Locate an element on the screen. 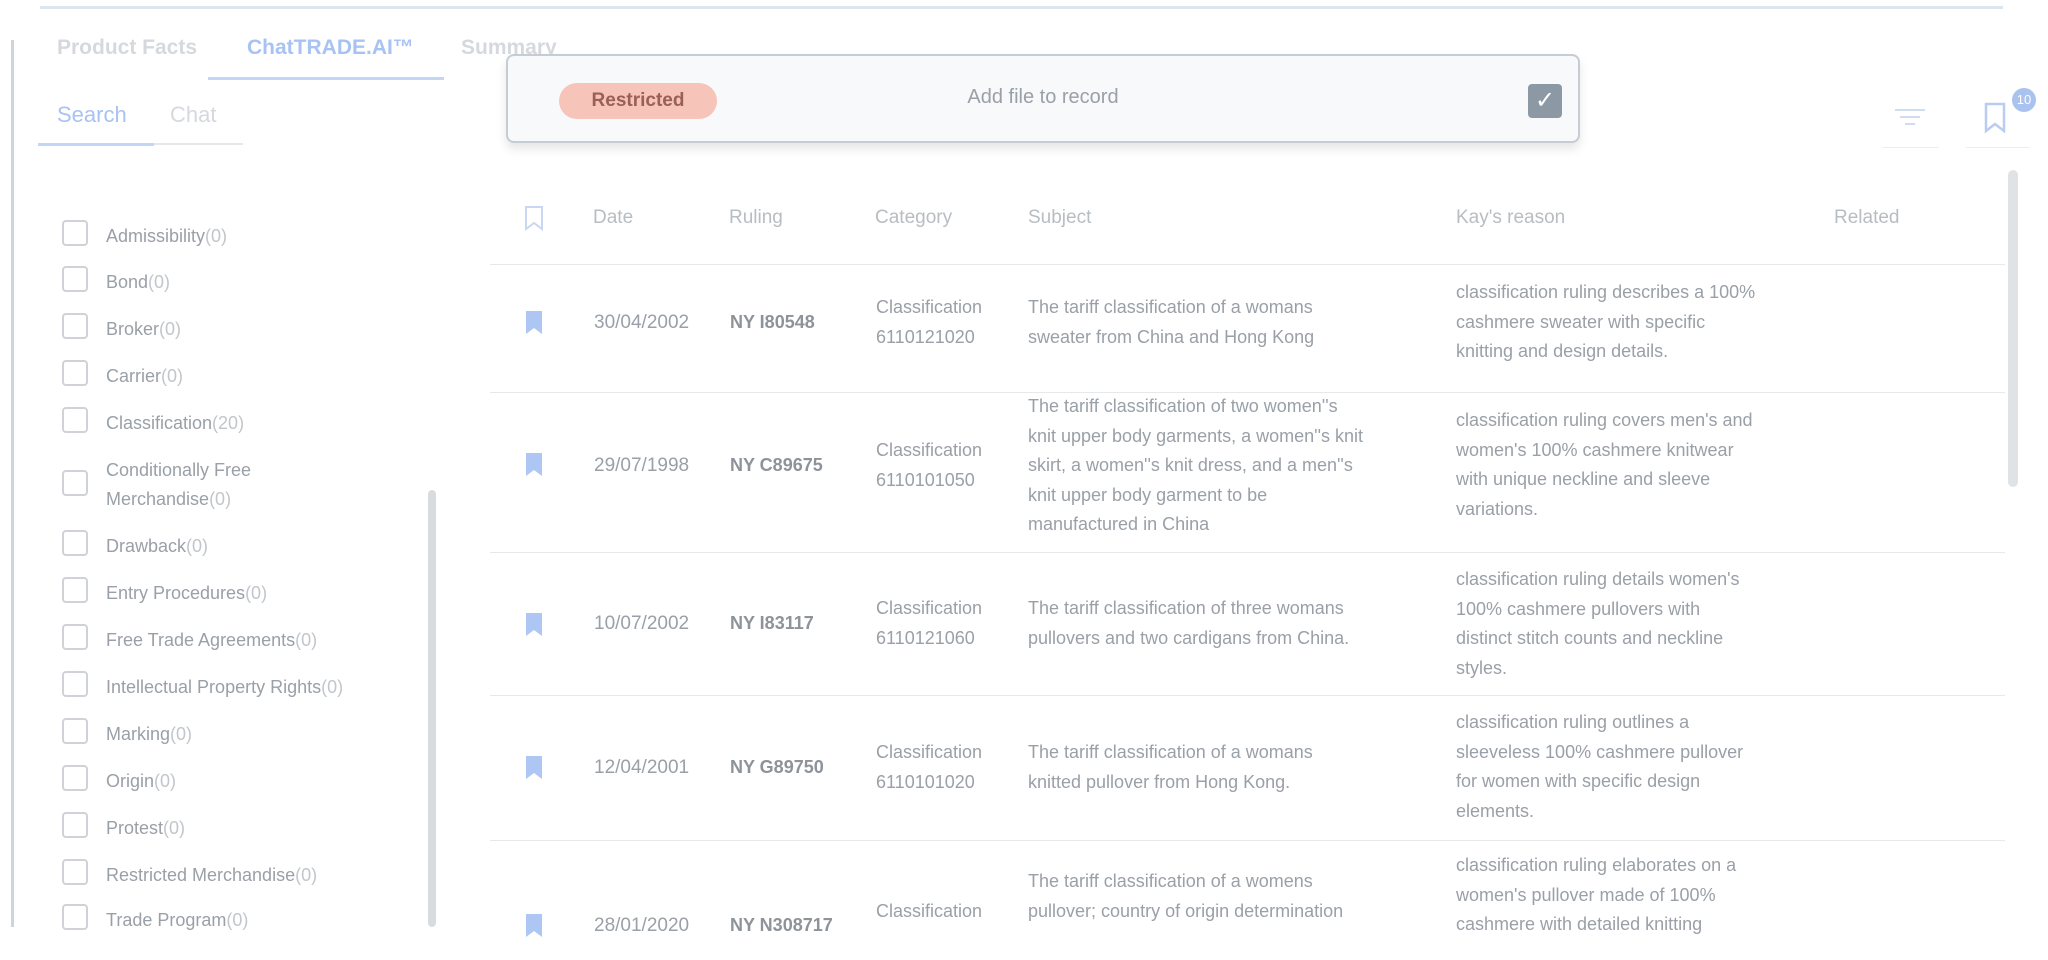  filter-free-trade-agreements: Free Trade Agreements(0) is located at coordinates (229, 639).